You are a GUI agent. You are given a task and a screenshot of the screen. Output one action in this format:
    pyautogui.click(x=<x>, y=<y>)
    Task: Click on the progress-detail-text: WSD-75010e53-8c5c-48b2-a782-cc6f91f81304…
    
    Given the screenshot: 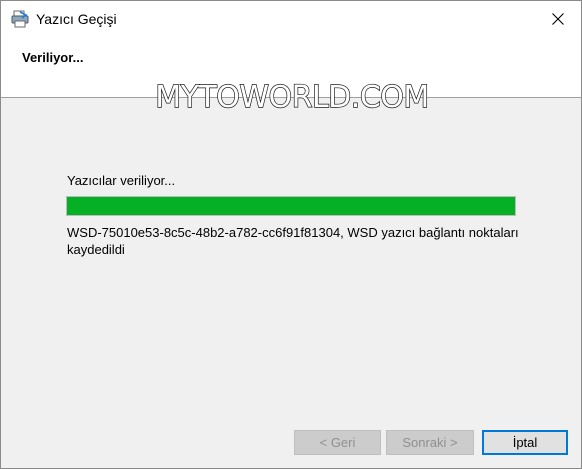 What is the action you would take?
    pyautogui.click(x=293, y=241)
    